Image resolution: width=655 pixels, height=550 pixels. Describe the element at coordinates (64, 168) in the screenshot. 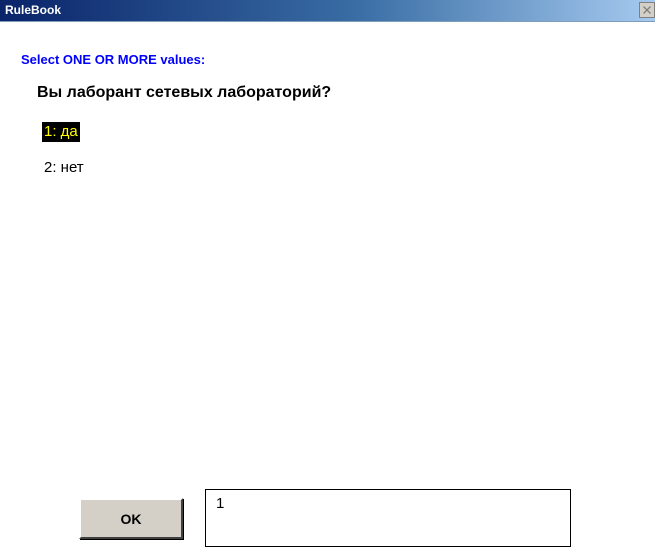

I see `option-item-2: 2: нет` at that location.